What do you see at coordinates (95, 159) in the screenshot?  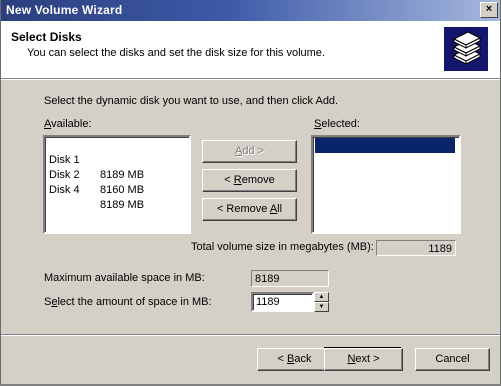 I see `list-item: Disk 1 8189 MB` at bounding box center [95, 159].